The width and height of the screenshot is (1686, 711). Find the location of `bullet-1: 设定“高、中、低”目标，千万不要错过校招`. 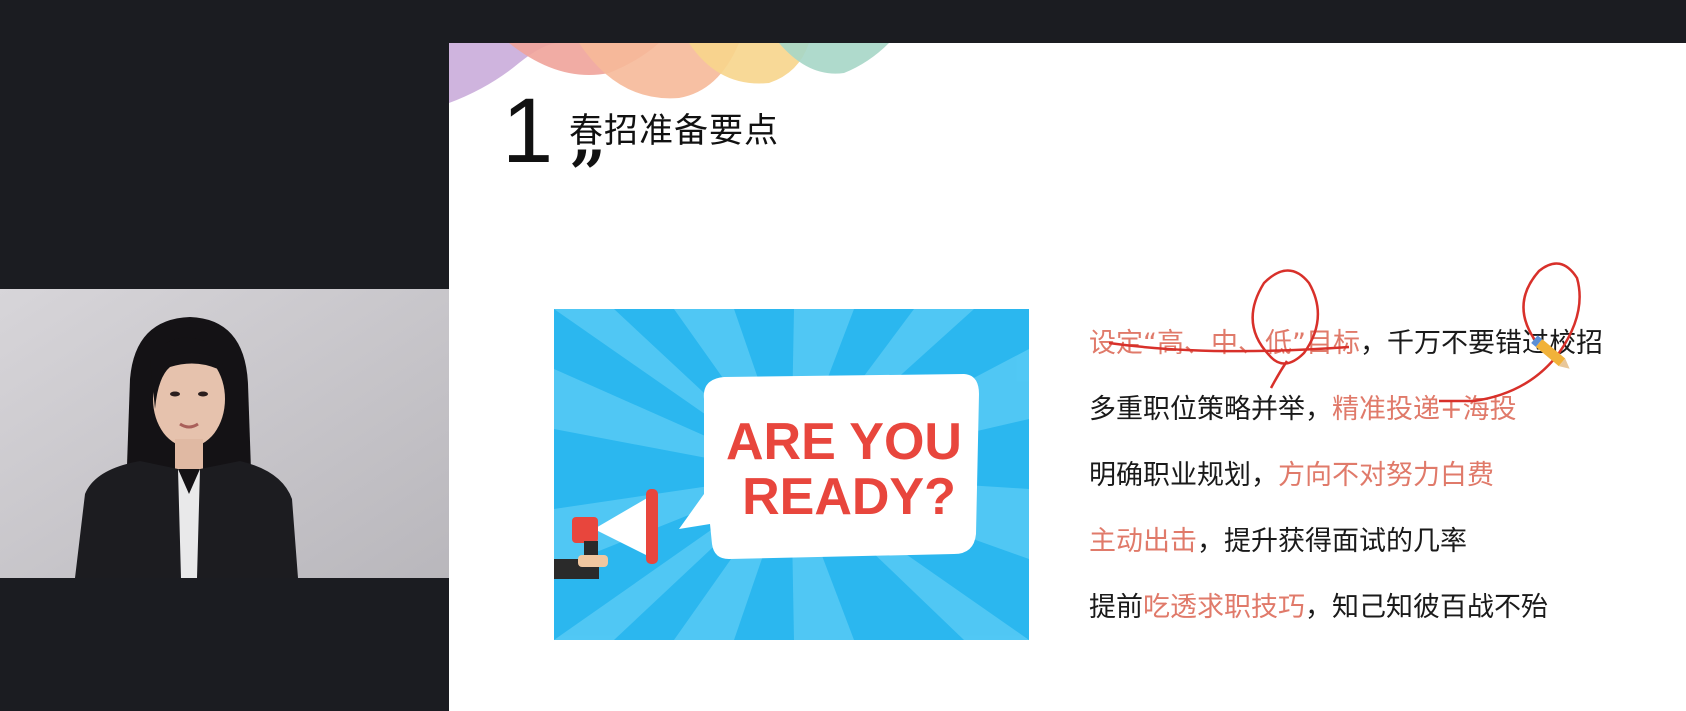

bullet-1: 设定“高、中、低”目标，千万不要错过校招 is located at coordinates (1387, 344).